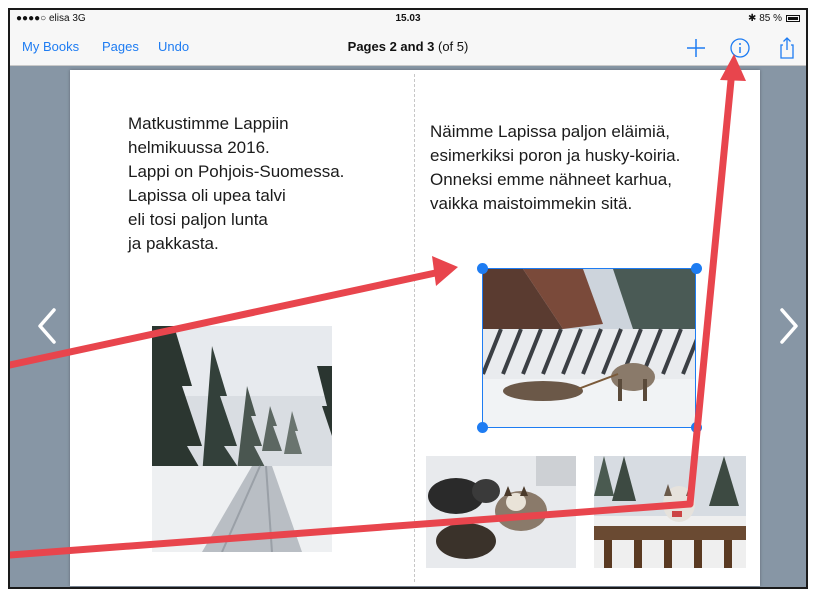 This screenshot has height=599, width=818. What do you see at coordinates (711, 287) in the screenshot?
I see `arrow-to-info-button-up` at bounding box center [711, 287].